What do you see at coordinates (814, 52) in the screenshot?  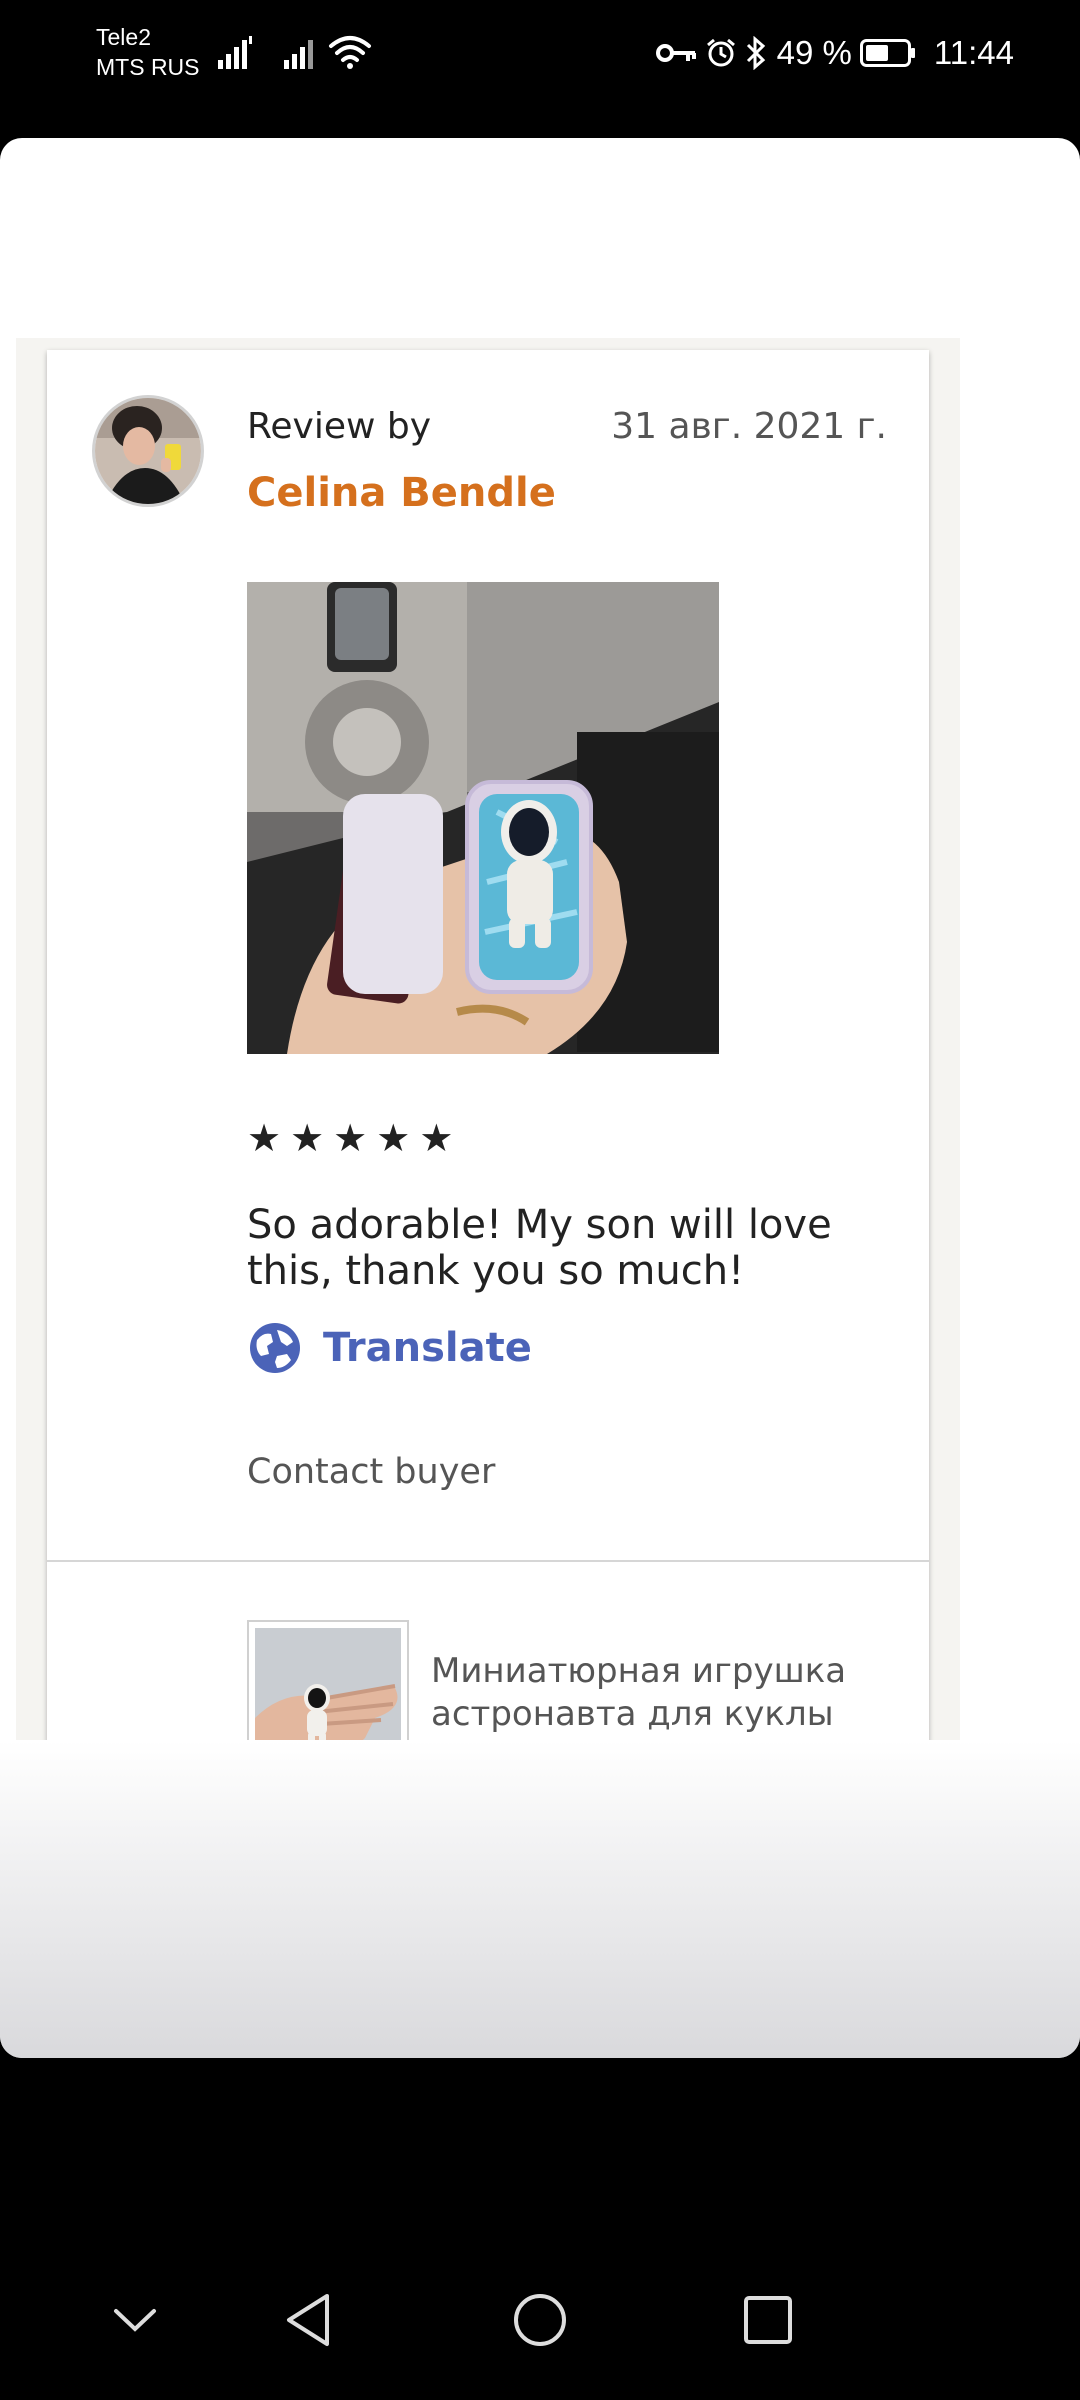 I see `battery-percentage: 49 %` at bounding box center [814, 52].